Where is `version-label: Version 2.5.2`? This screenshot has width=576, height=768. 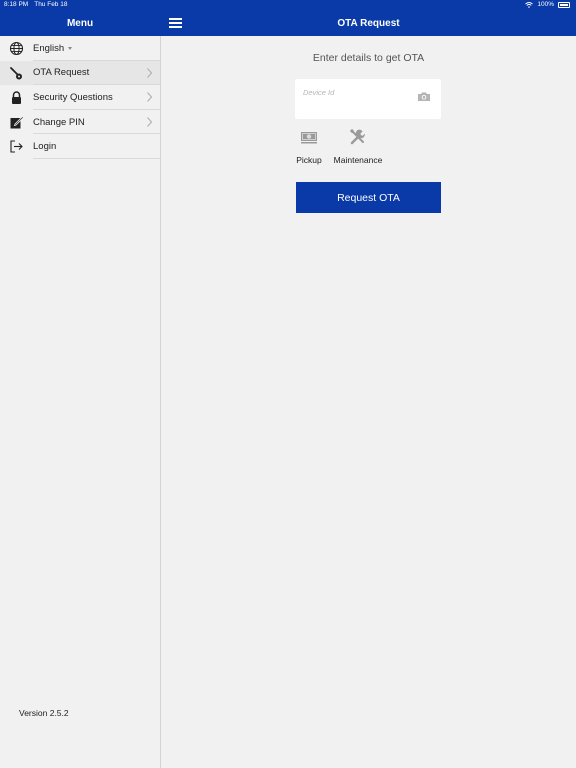
version-label: Version 2.5.2 is located at coordinates (44, 713).